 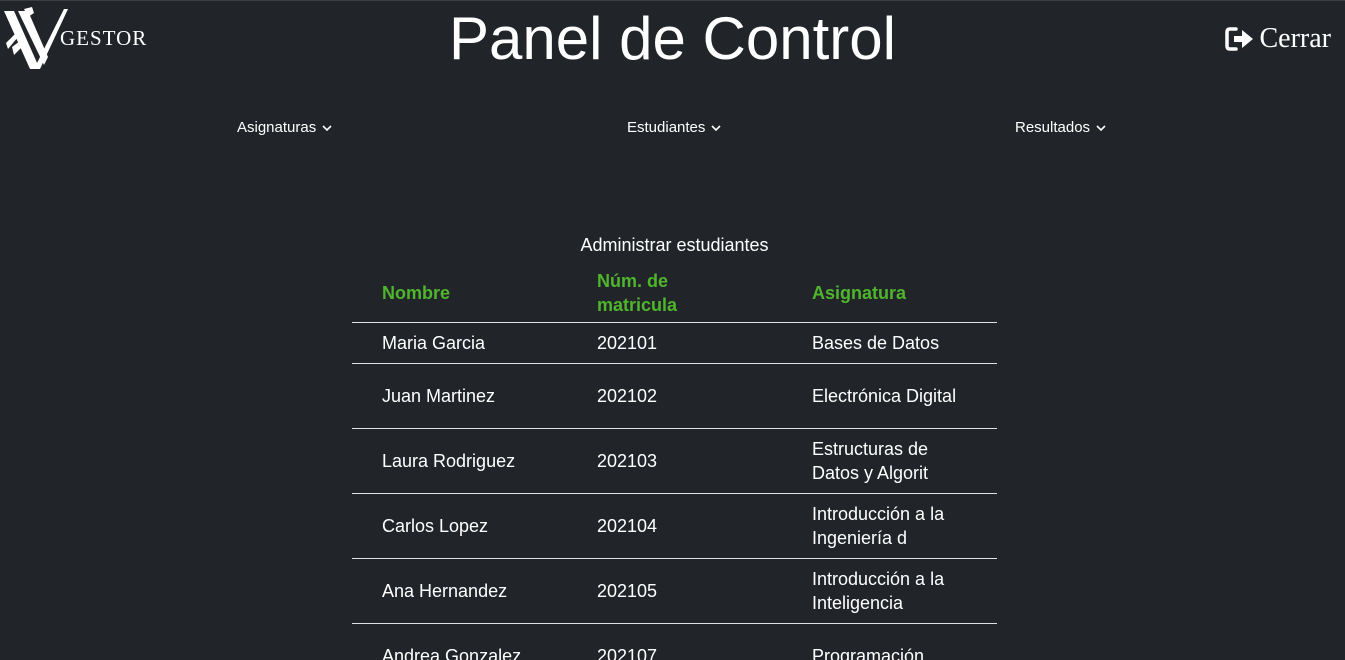 I want to click on cell-matricula: 202104, so click(x=674, y=526).